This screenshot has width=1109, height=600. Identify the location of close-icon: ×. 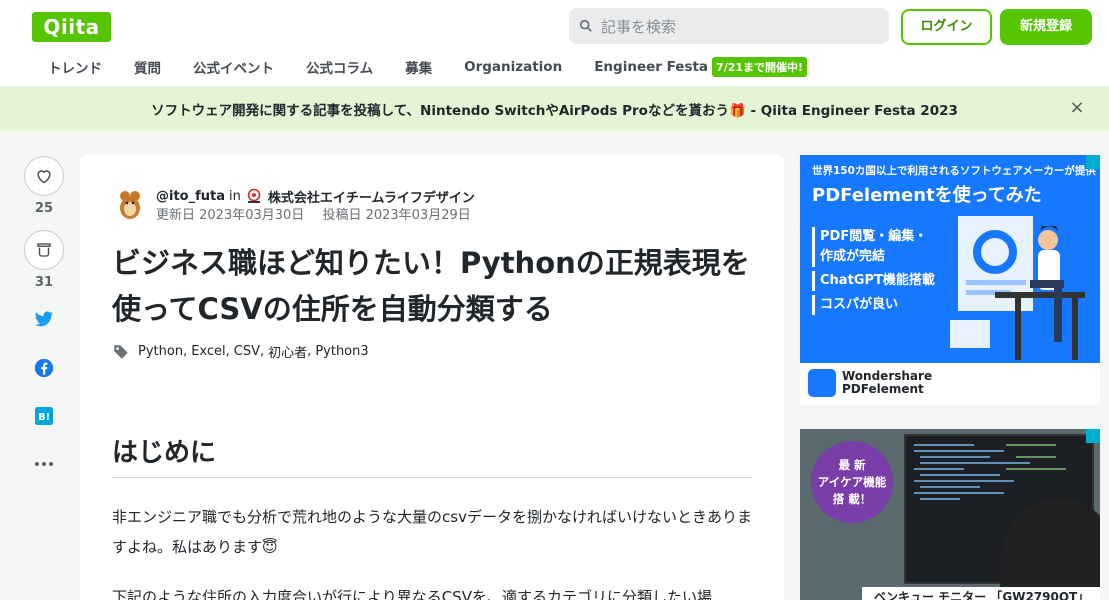
(1077, 108).